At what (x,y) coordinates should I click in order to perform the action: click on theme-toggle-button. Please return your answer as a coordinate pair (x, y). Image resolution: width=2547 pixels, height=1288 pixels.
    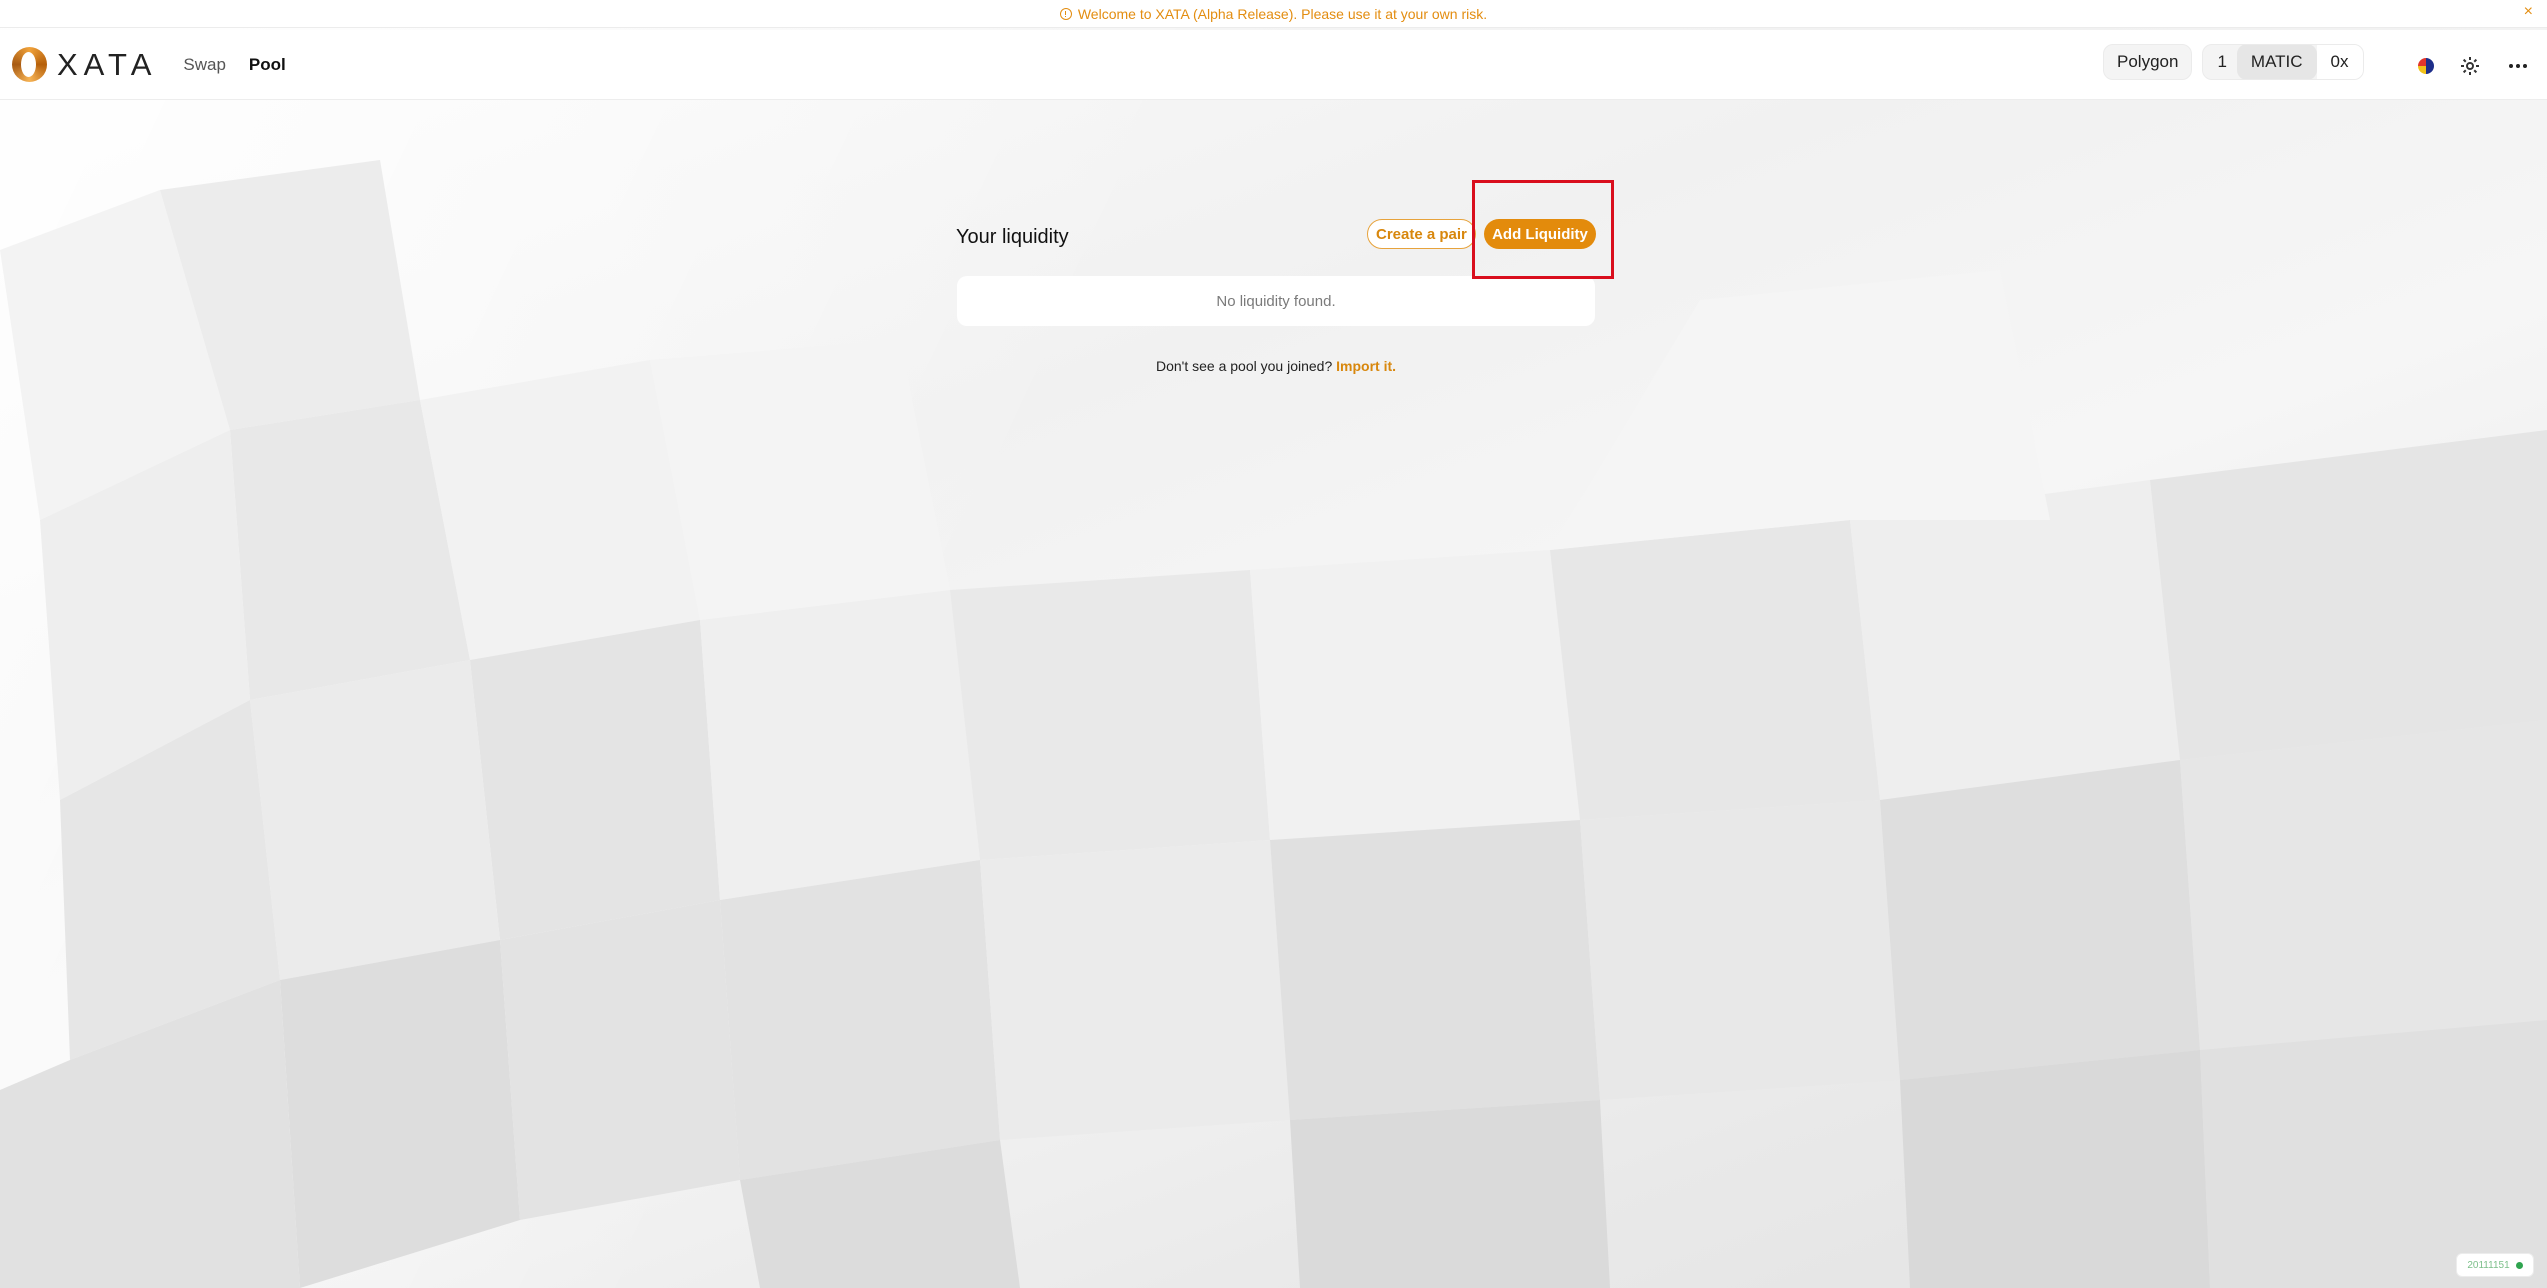
    Looking at the image, I should click on (2470, 66).